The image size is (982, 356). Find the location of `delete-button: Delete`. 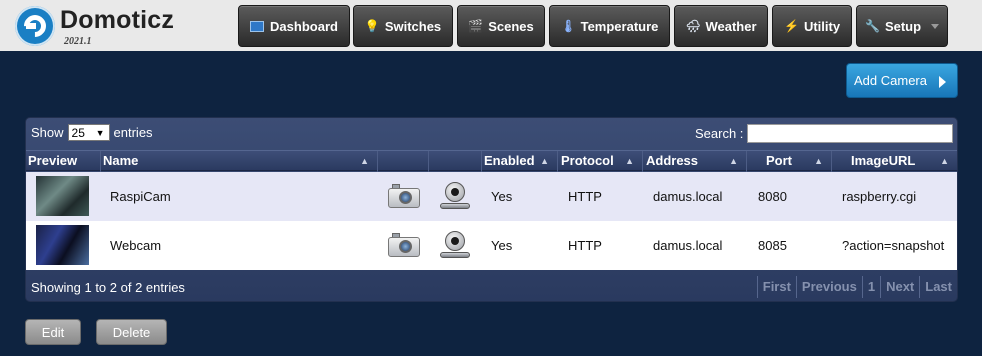

delete-button: Delete is located at coordinates (131, 332).